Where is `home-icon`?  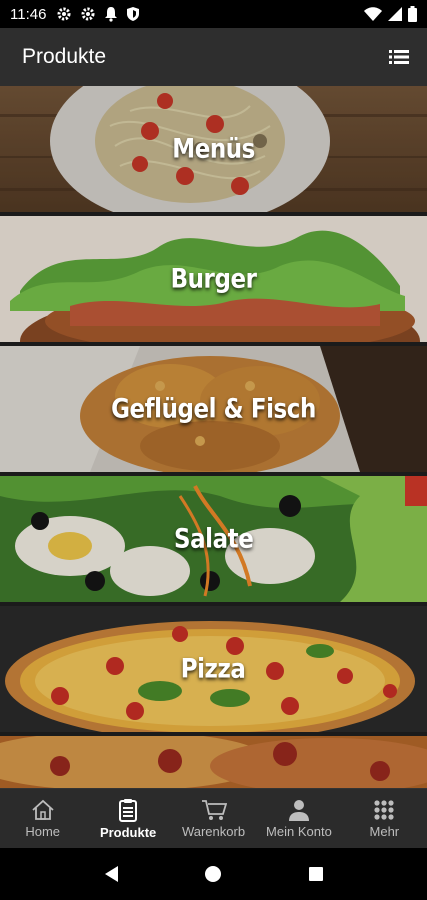
home-icon is located at coordinates (43, 809).